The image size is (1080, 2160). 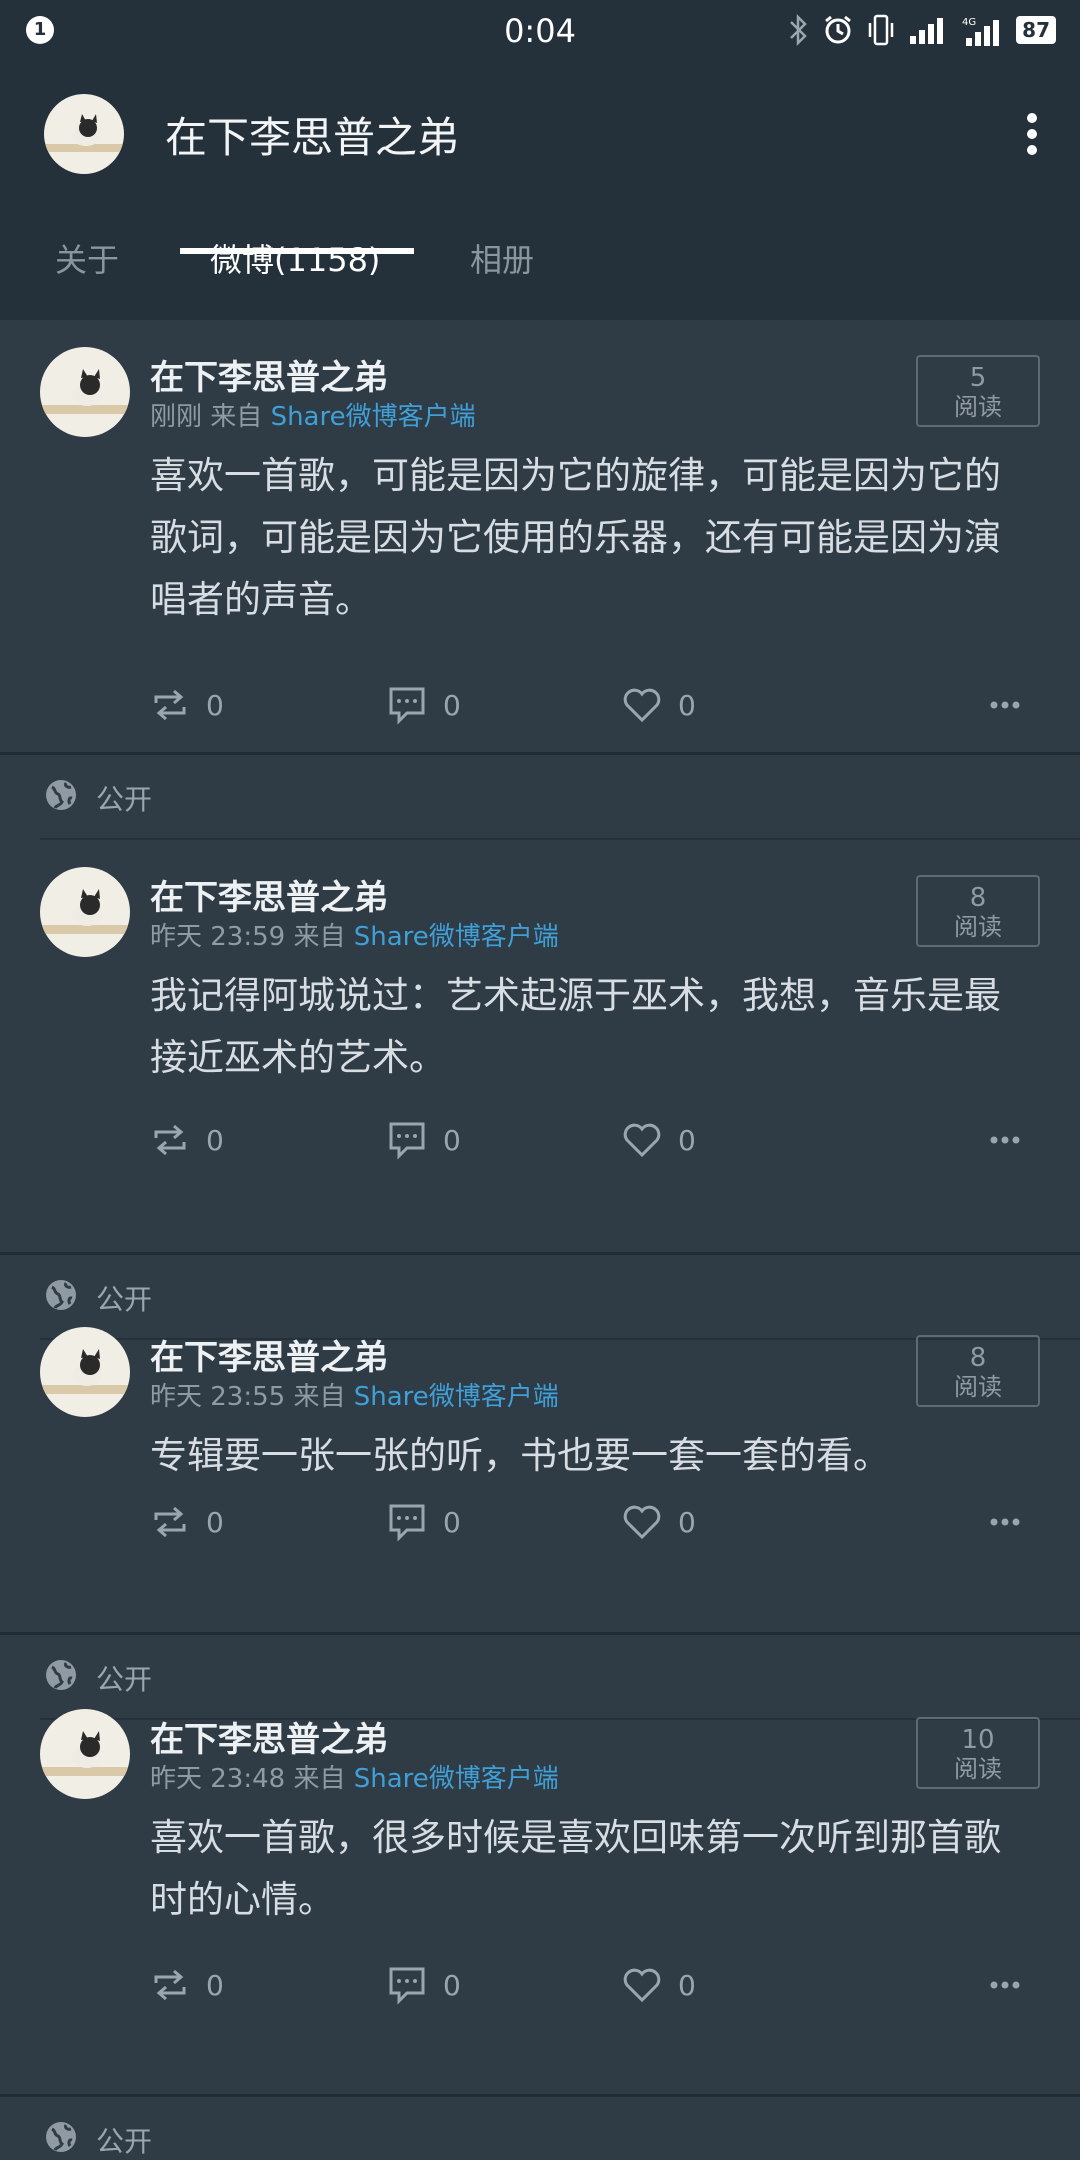 I want to click on read-count-box: 10 阅读, so click(x=978, y=1753).